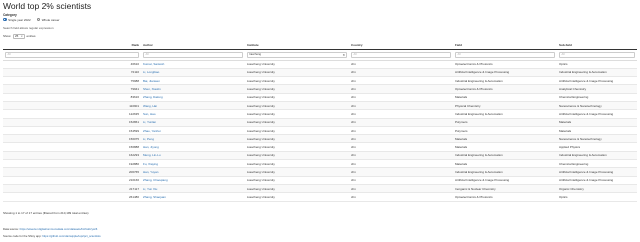  What do you see at coordinates (19, 20) in the screenshot?
I see `radio-single-year-label: Single year 2022` at bounding box center [19, 20].